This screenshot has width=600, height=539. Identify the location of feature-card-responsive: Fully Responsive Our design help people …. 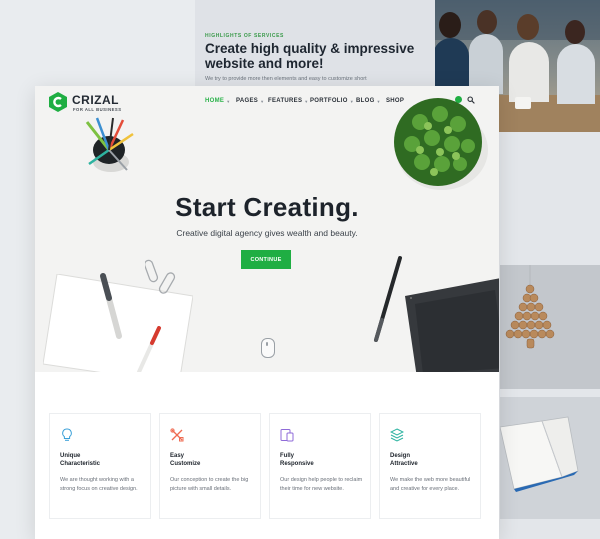
(320, 466).